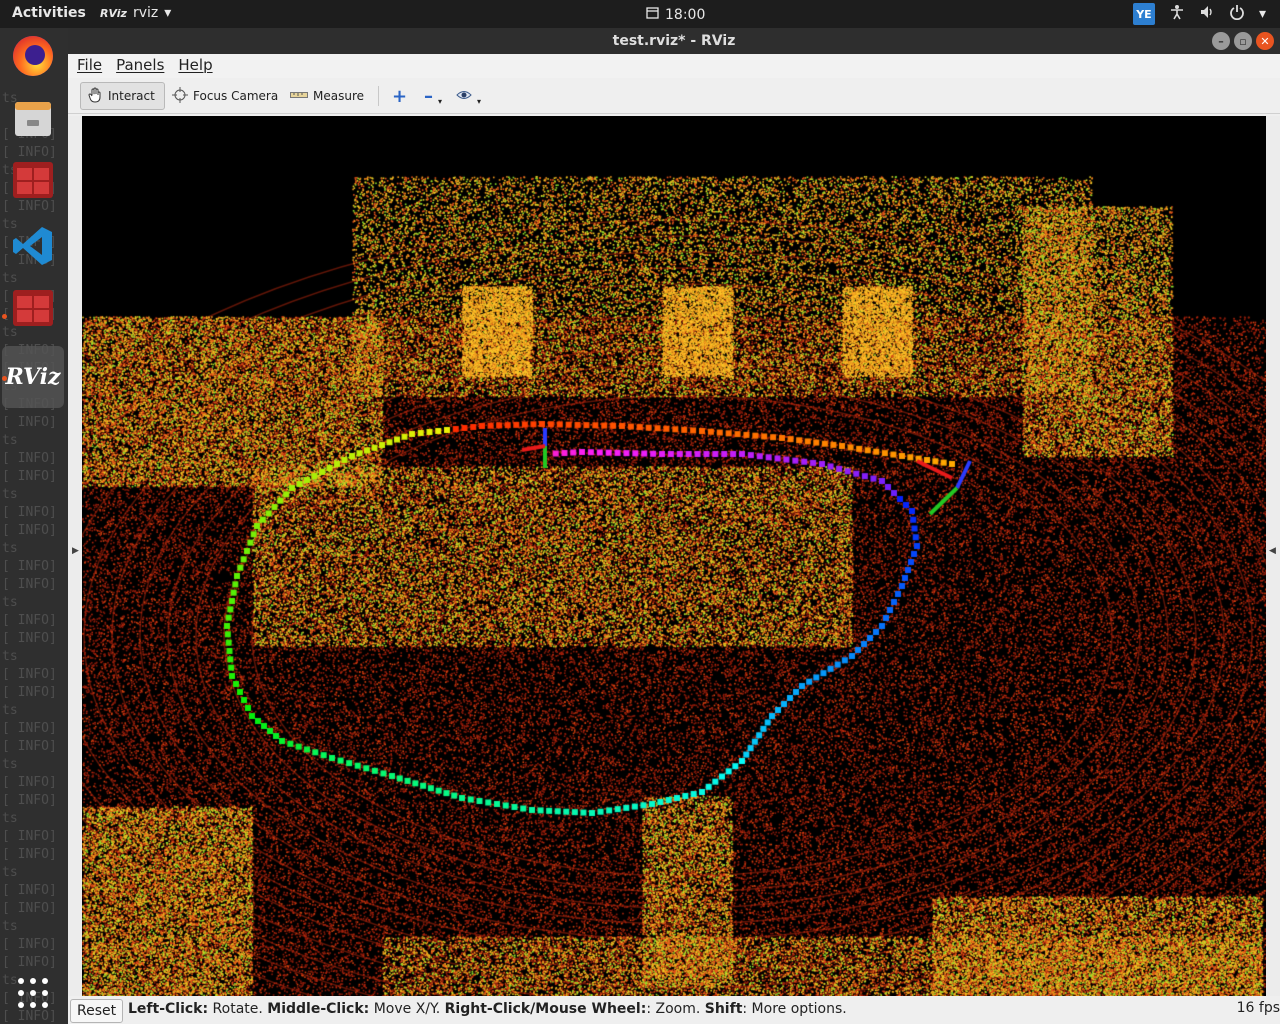  I want to click on system-tray: YE ▾, so click(1199, 14).